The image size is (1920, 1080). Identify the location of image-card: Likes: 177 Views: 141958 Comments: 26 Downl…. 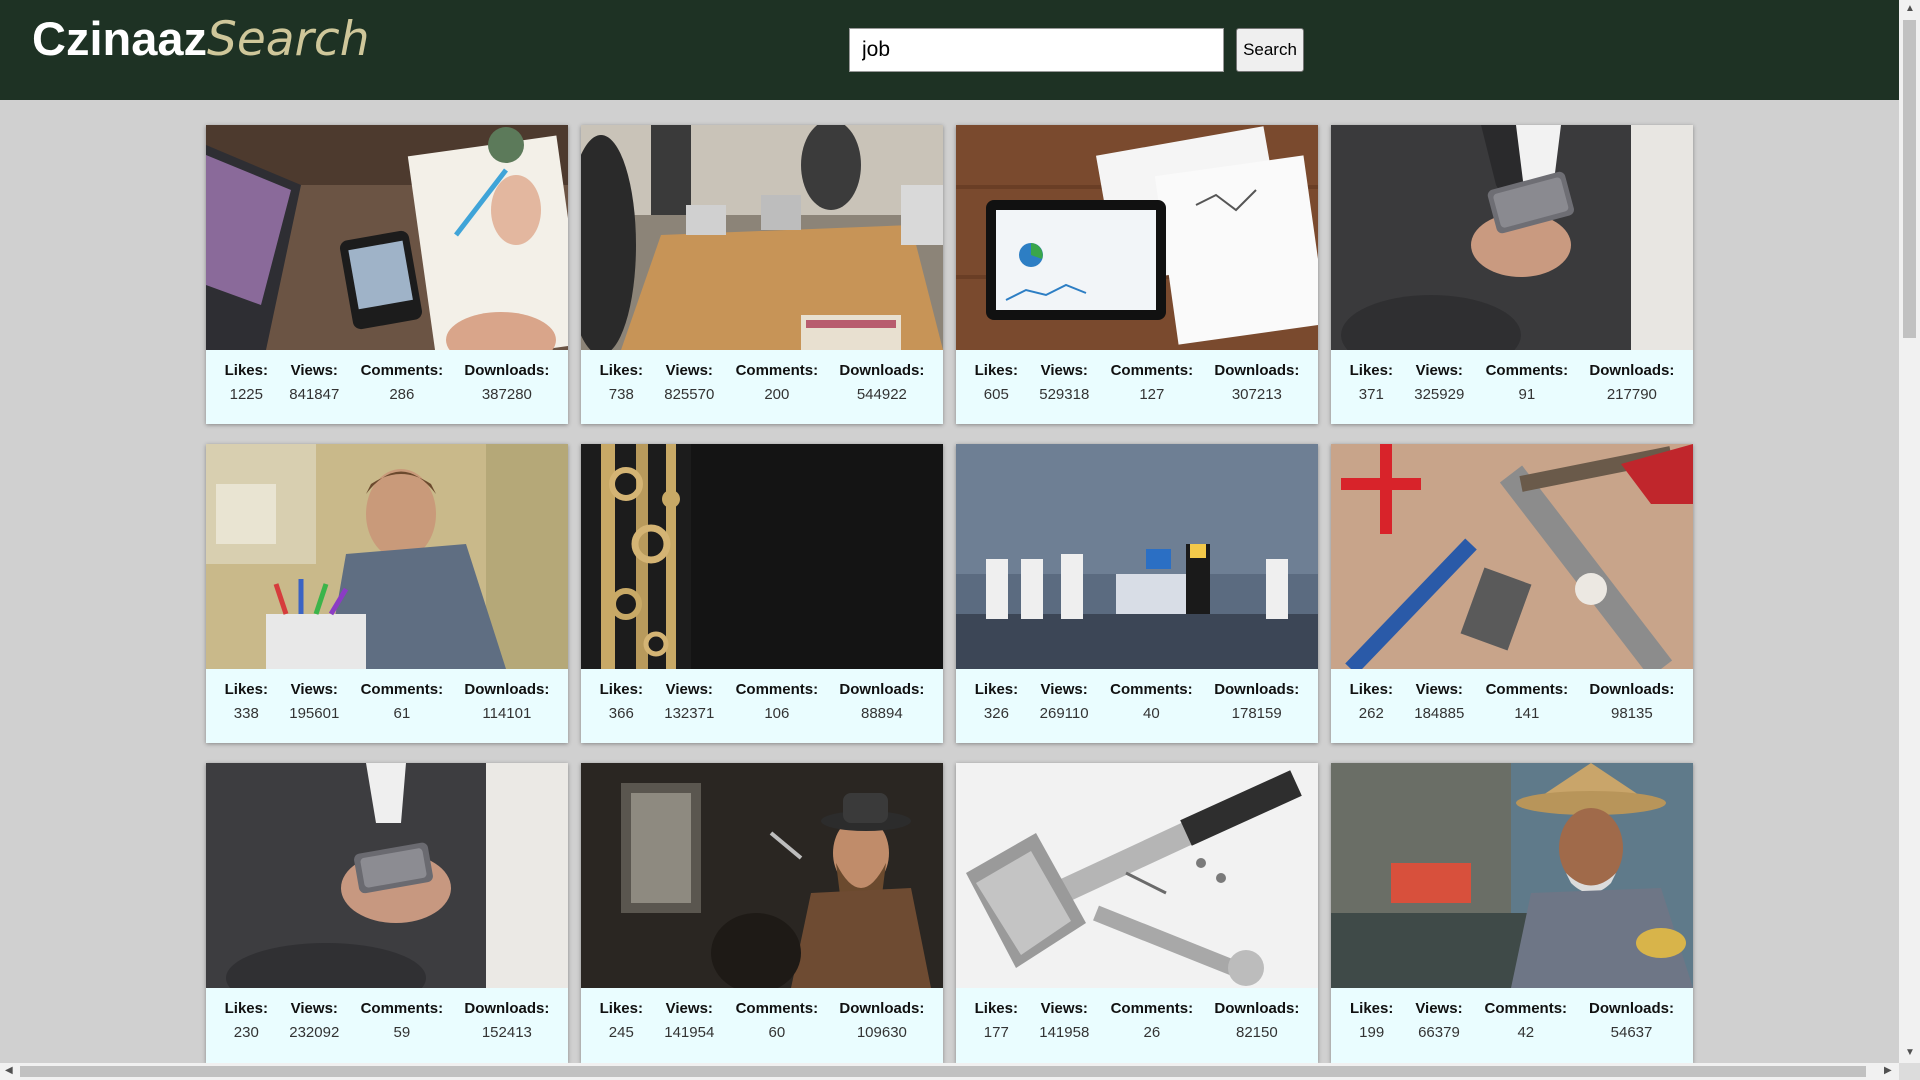
(1137, 913).